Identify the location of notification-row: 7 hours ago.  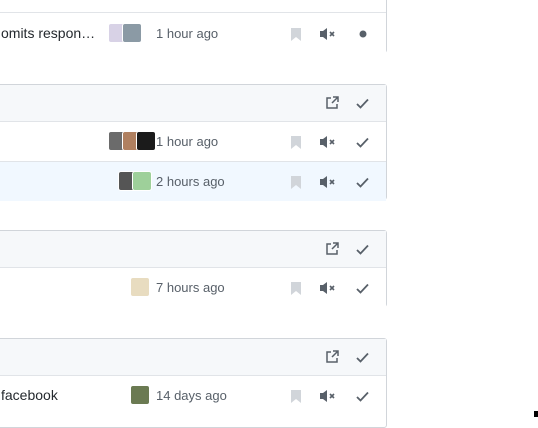
(193, 287).